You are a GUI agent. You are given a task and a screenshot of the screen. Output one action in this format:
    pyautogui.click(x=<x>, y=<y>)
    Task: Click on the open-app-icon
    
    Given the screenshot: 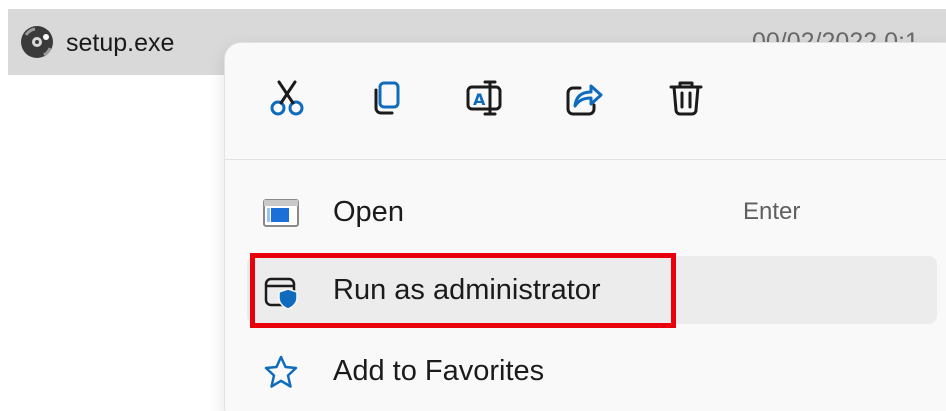 What is the action you would take?
    pyautogui.click(x=281, y=213)
    